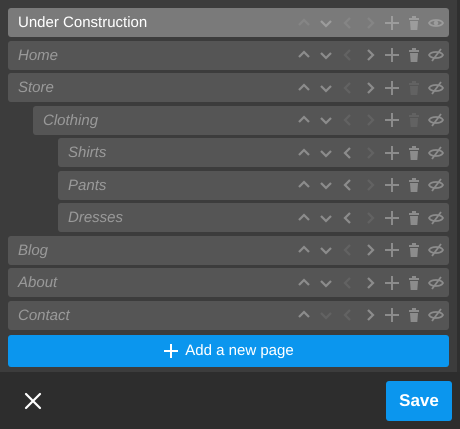  What do you see at coordinates (241, 120) in the screenshot?
I see `page-row: Clothing` at bounding box center [241, 120].